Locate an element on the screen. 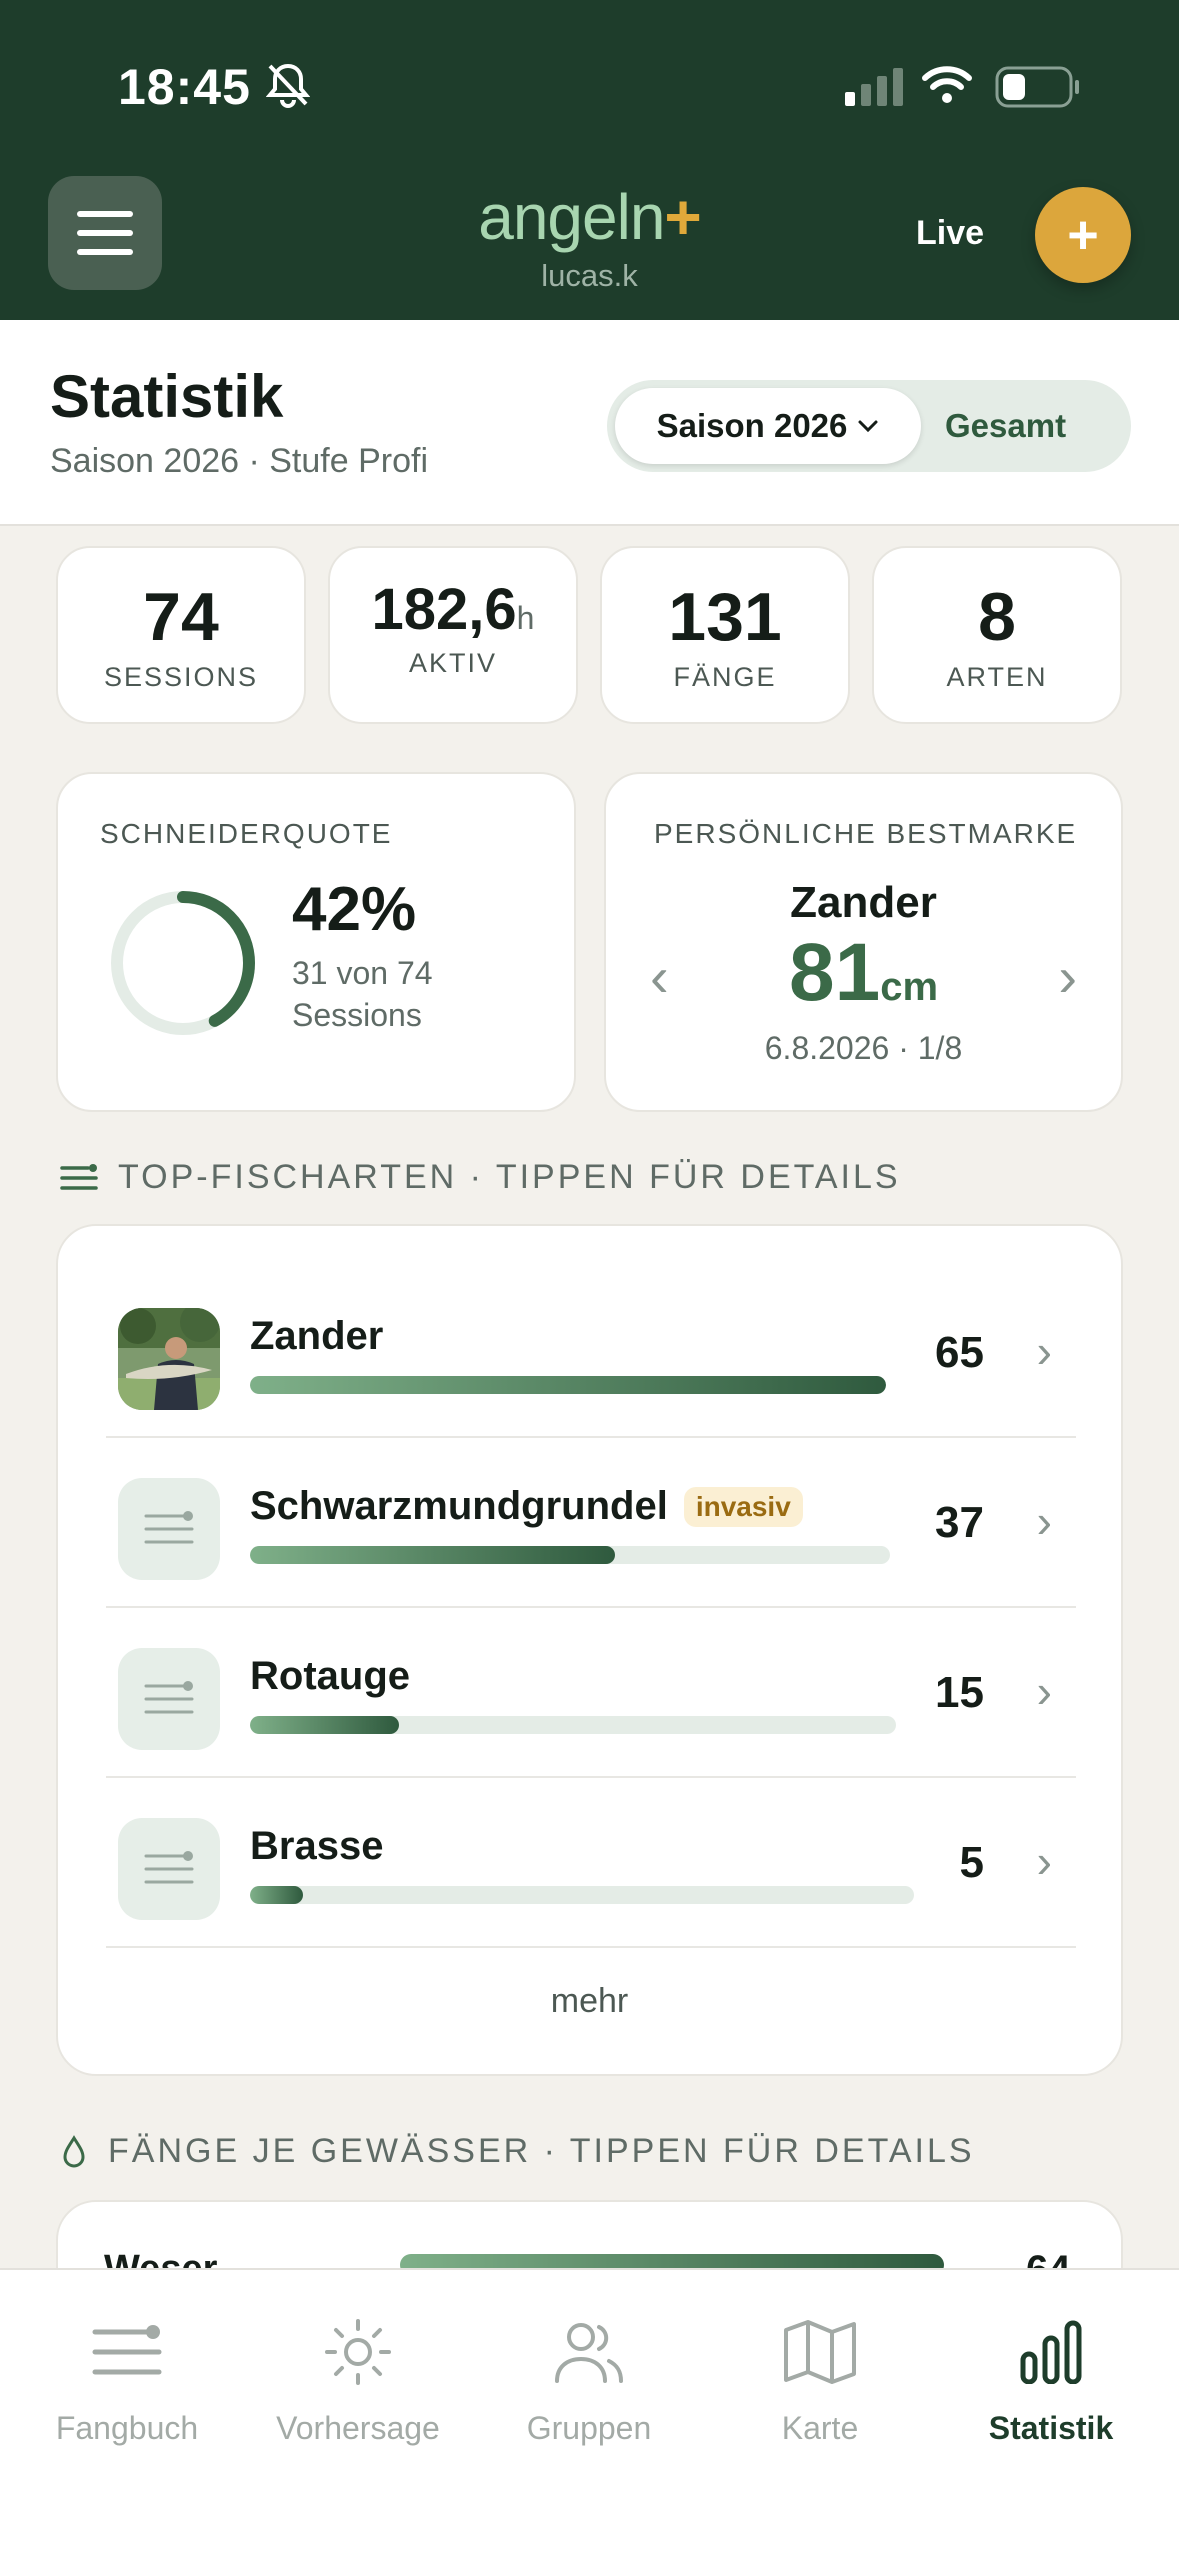 Image resolution: width=1179 pixels, height=2556 pixels. logbook-icon is located at coordinates (127, 2350).